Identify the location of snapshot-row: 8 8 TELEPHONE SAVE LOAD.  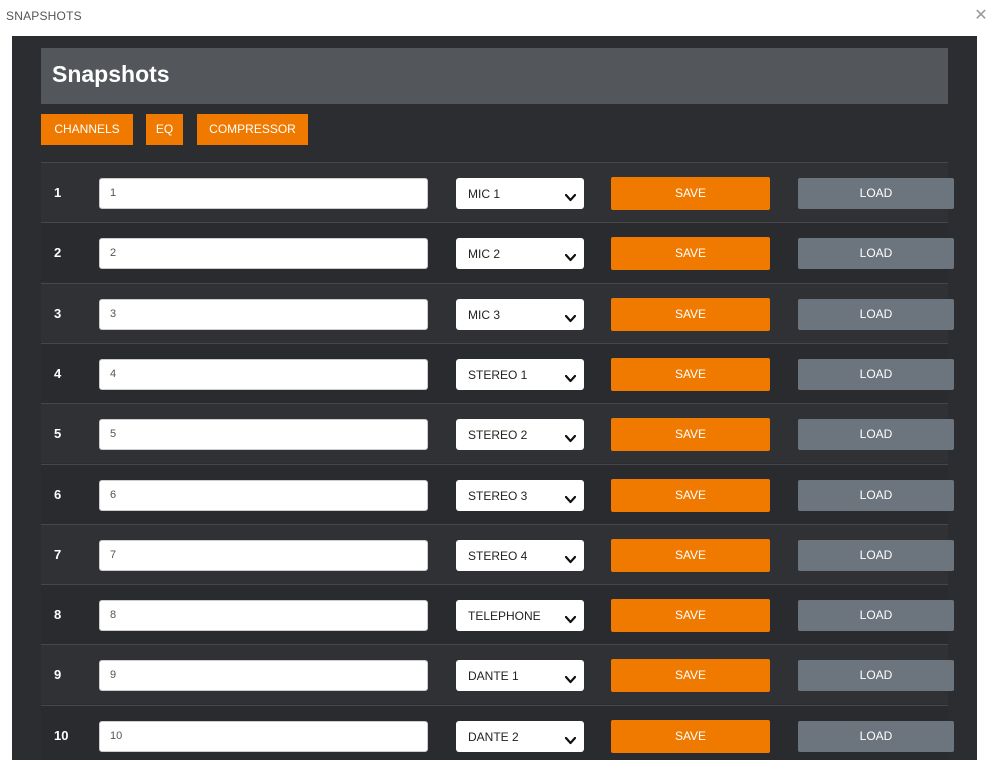
(497, 614).